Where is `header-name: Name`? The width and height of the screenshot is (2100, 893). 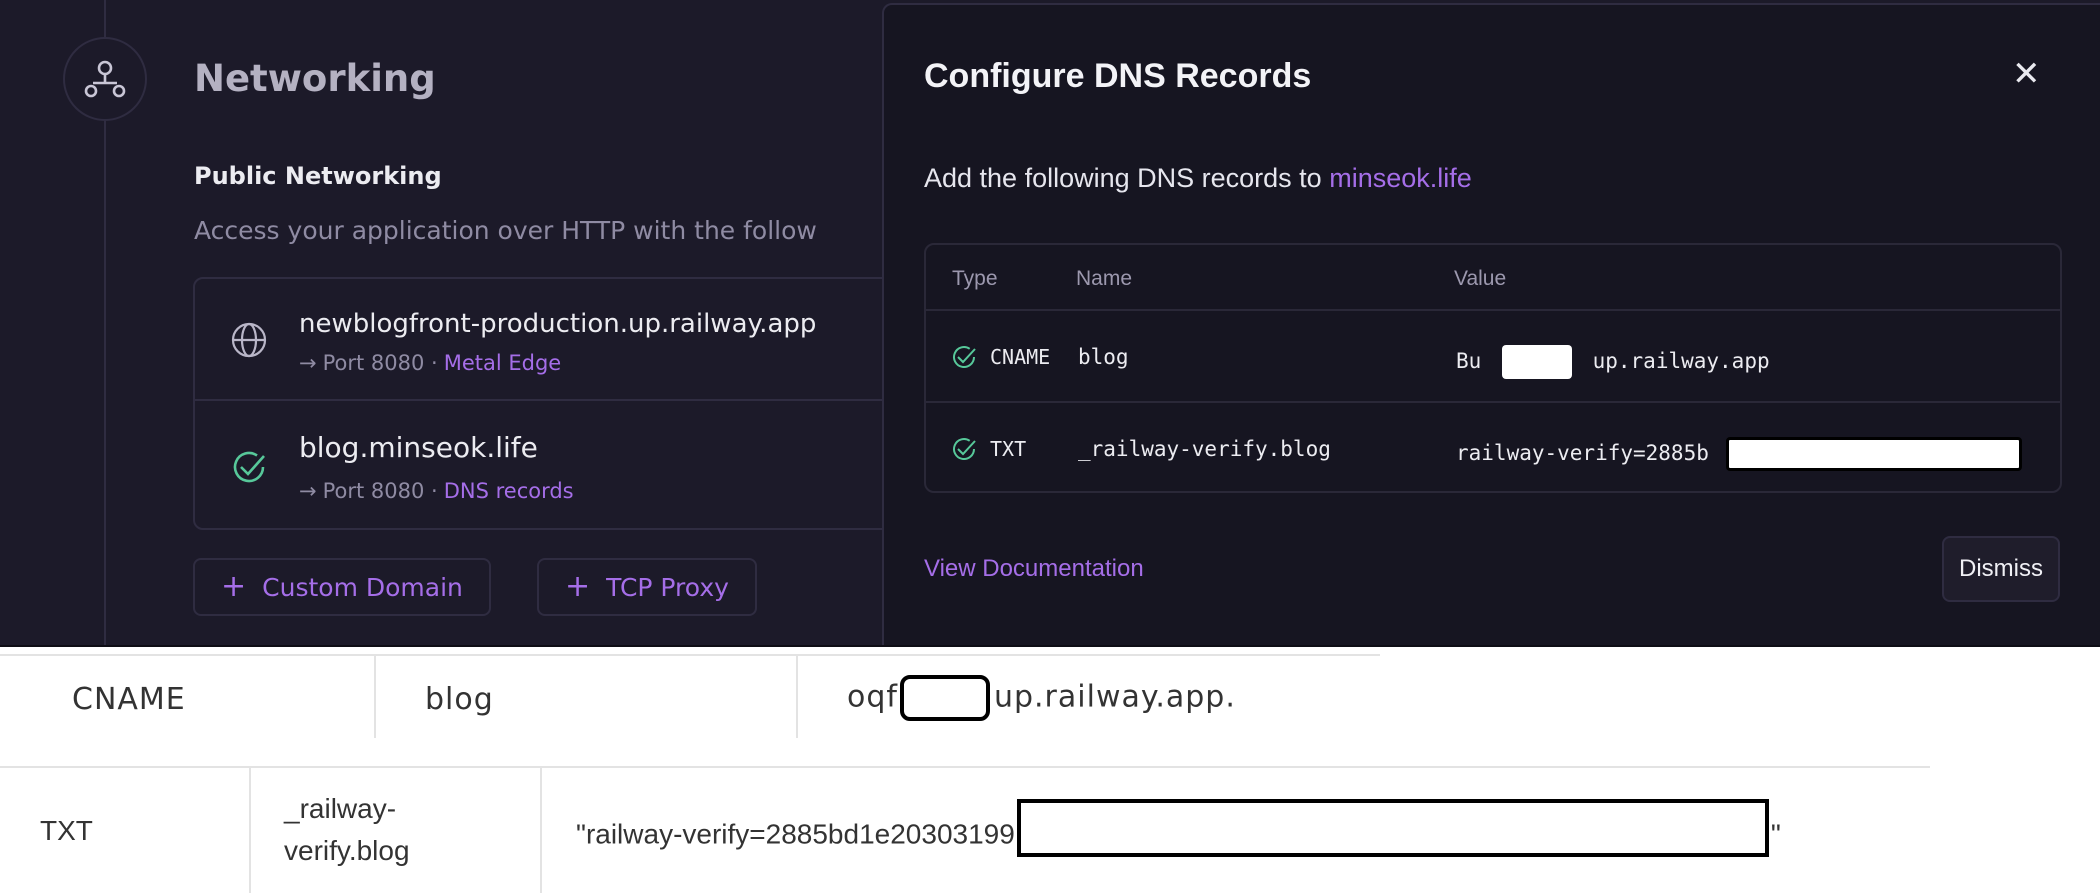
header-name: Name is located at coordinates (1104, 278).